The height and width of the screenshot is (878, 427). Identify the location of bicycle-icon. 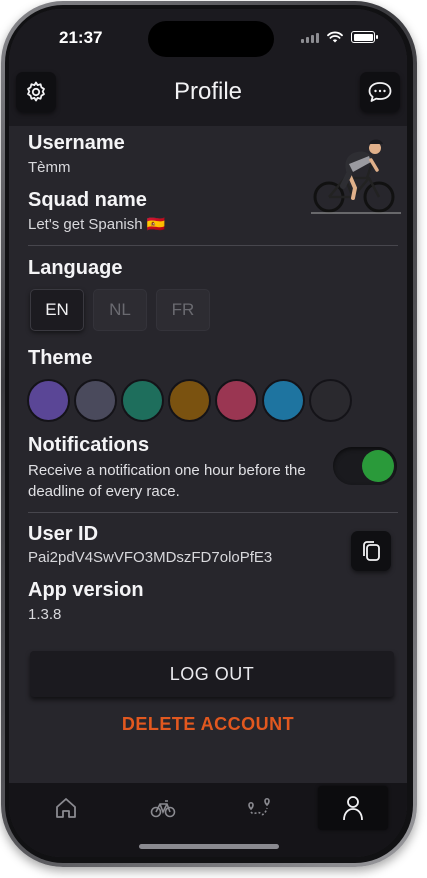
(163, 809).